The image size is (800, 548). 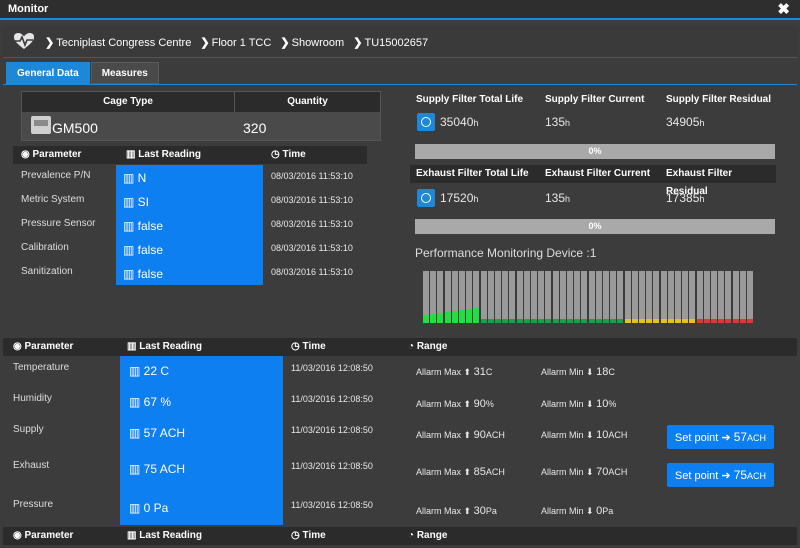 What do you see at coordinates (47, 271) in the screenshot?
I see `table1-param: Sanitization` at bounding box center [47, 271].